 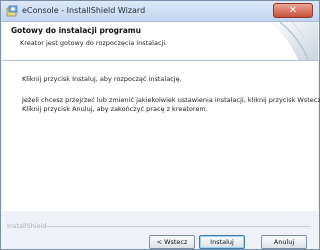 I want to click on window-title: eConsole - InstallShield Wizard, so click(x=84, y=10).